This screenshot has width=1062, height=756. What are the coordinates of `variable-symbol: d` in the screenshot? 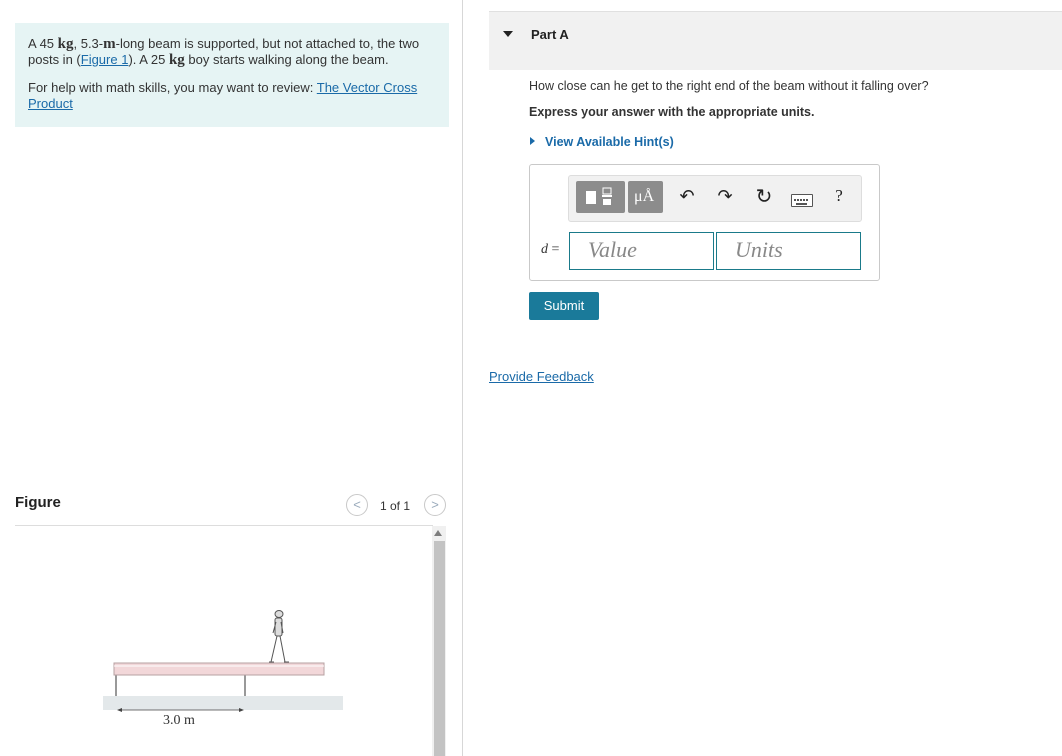 It's located at (544, 249).